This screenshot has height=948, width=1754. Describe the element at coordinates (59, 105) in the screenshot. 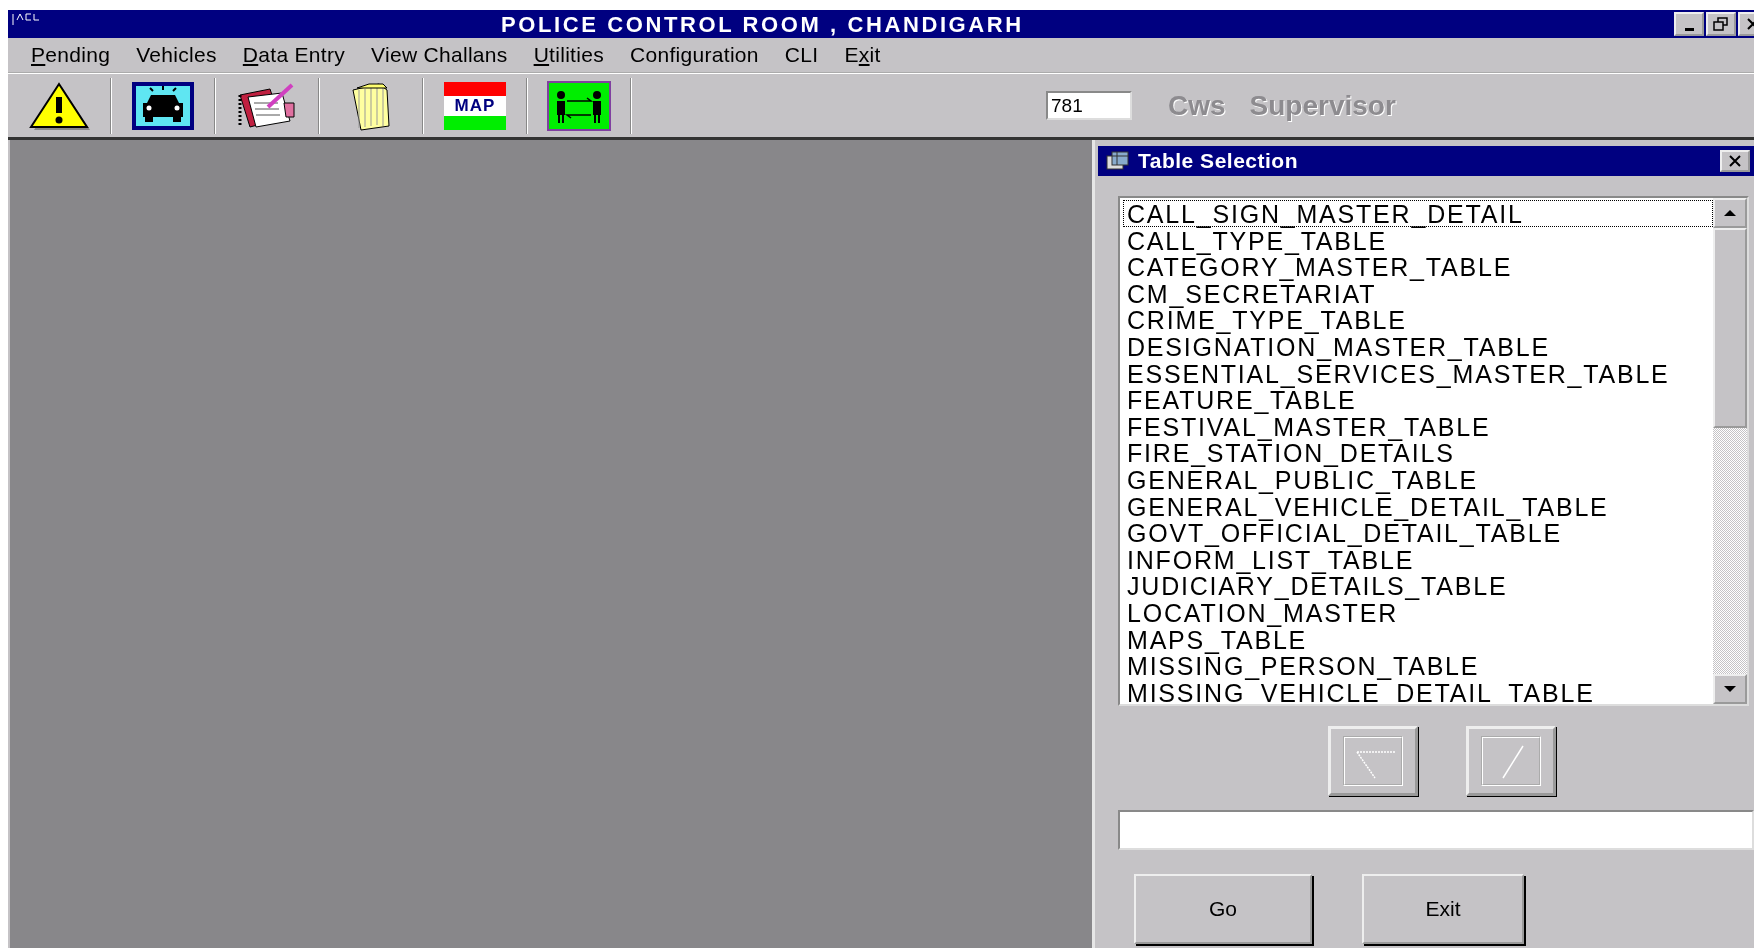

I see `warning-icon` at that location.